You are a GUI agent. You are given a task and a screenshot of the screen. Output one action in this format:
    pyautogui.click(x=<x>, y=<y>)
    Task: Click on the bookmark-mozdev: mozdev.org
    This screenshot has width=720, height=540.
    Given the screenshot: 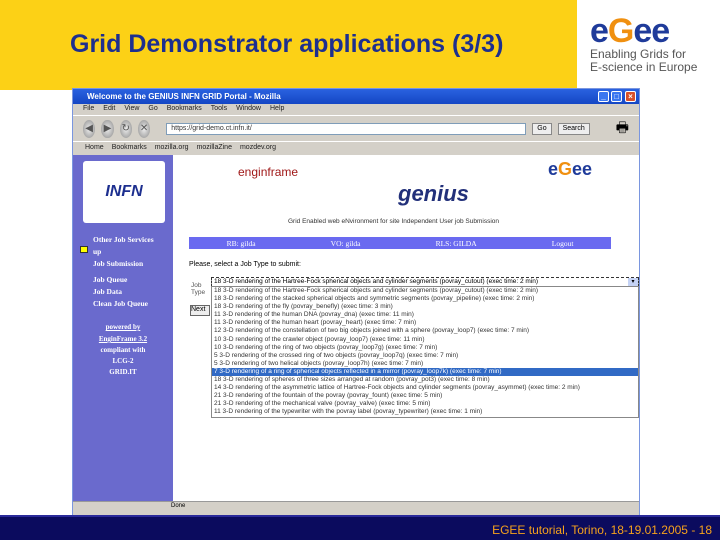 What is the action you would take?
    pyautogui.click(x=258, y=148)
    